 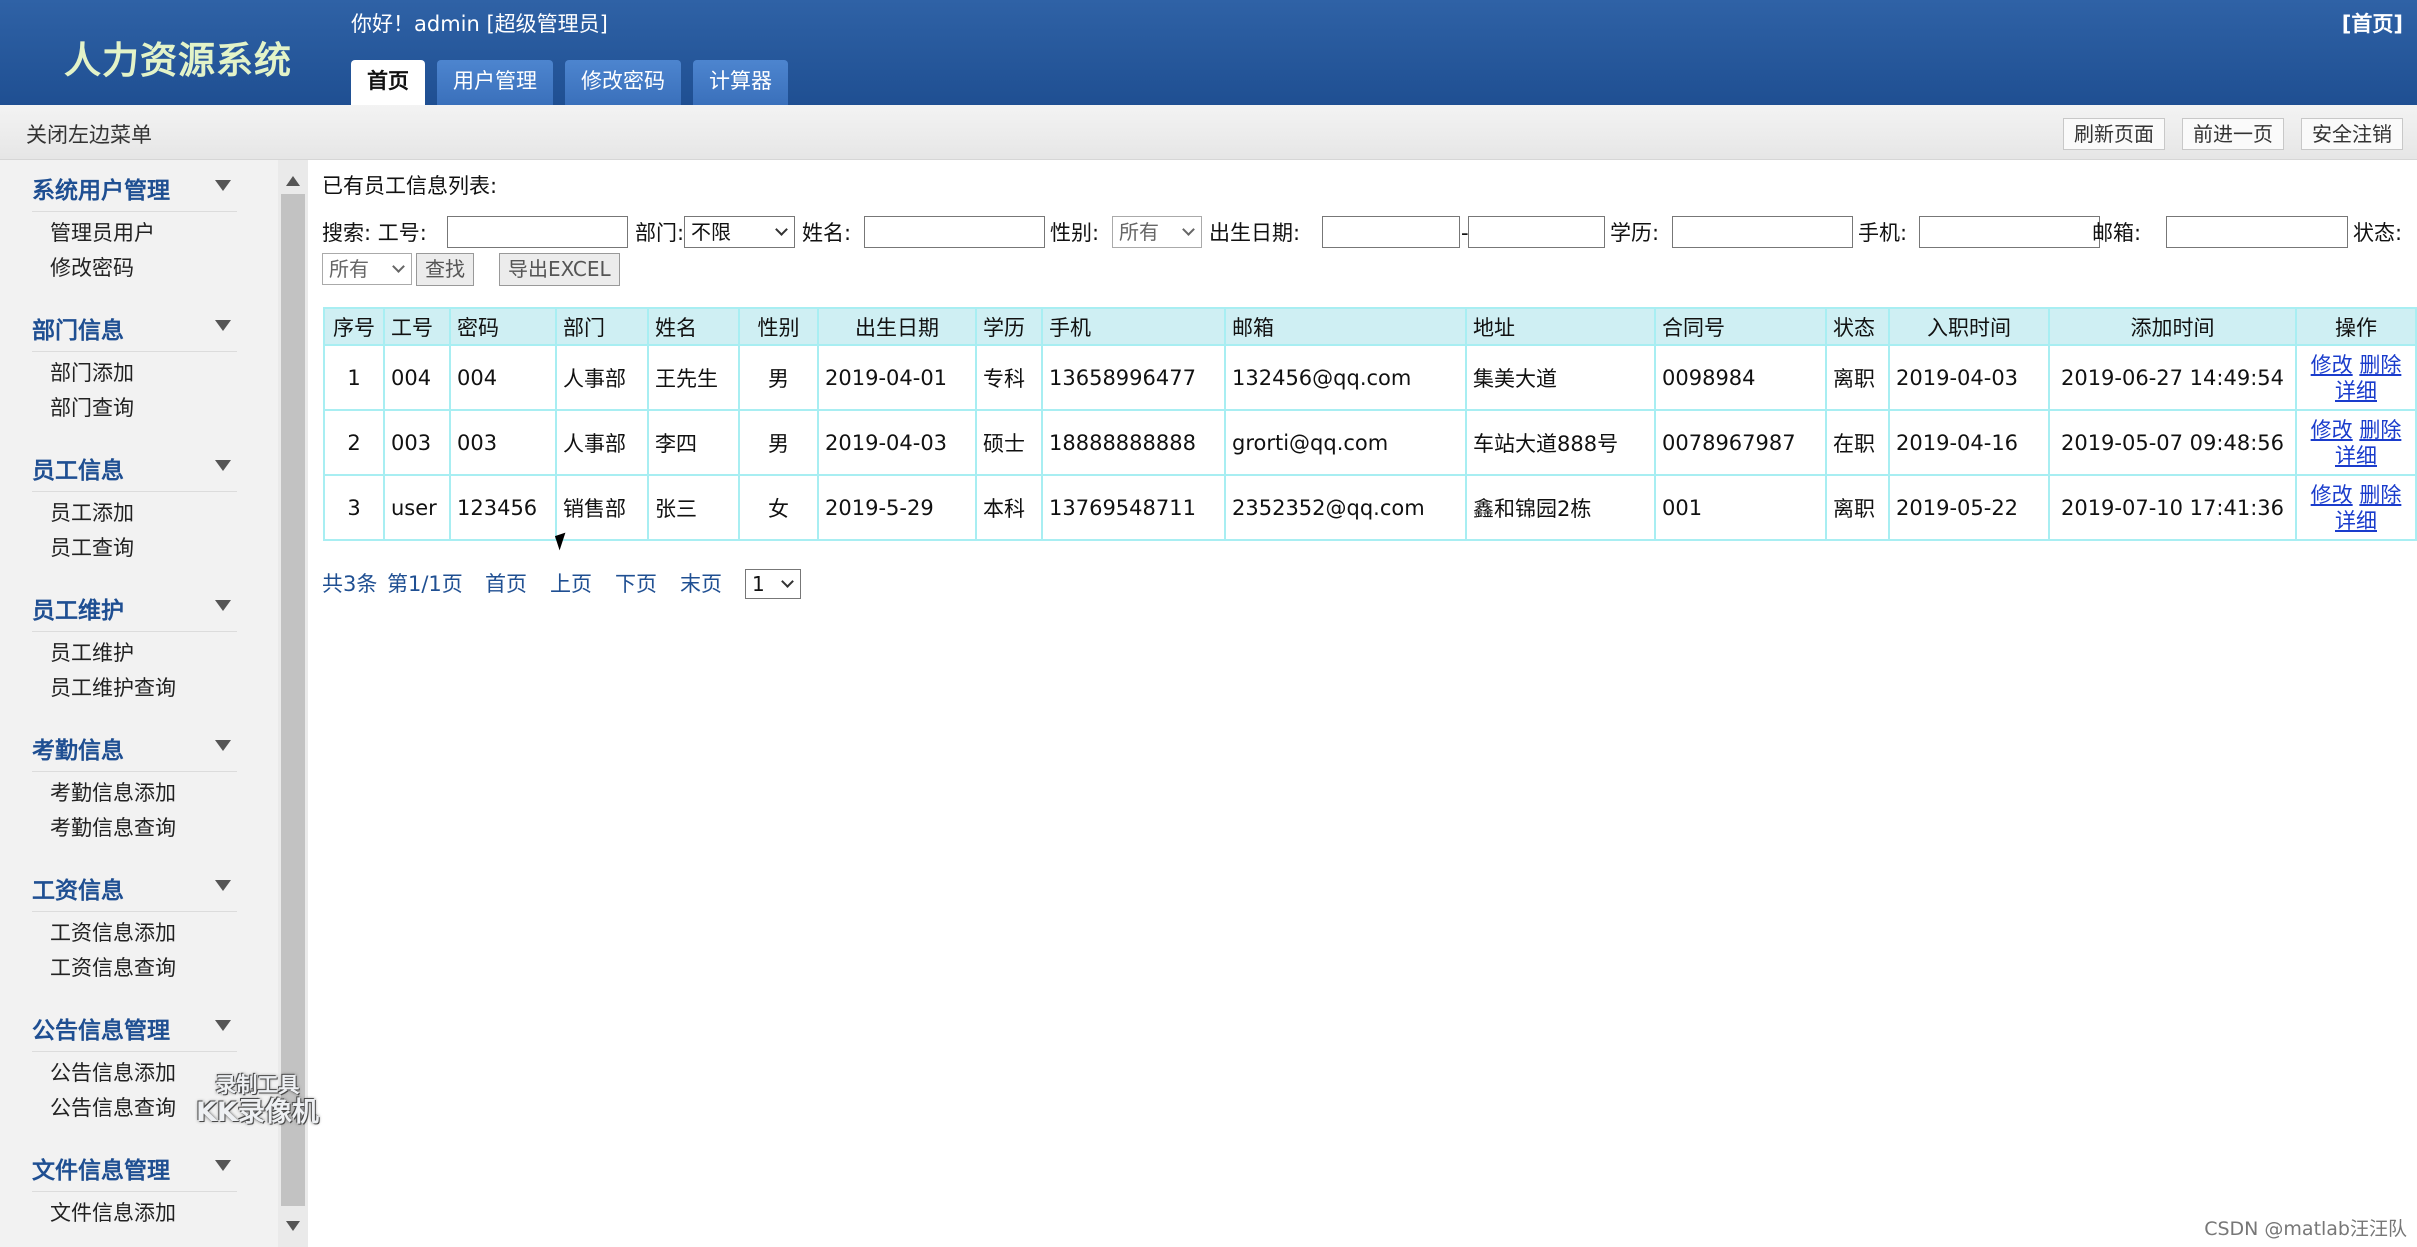 What do you see at coordinates (139, 188) in the screenshot?
I see `menu-group-header: 系统用户管理` at bounding box center [139, 188].